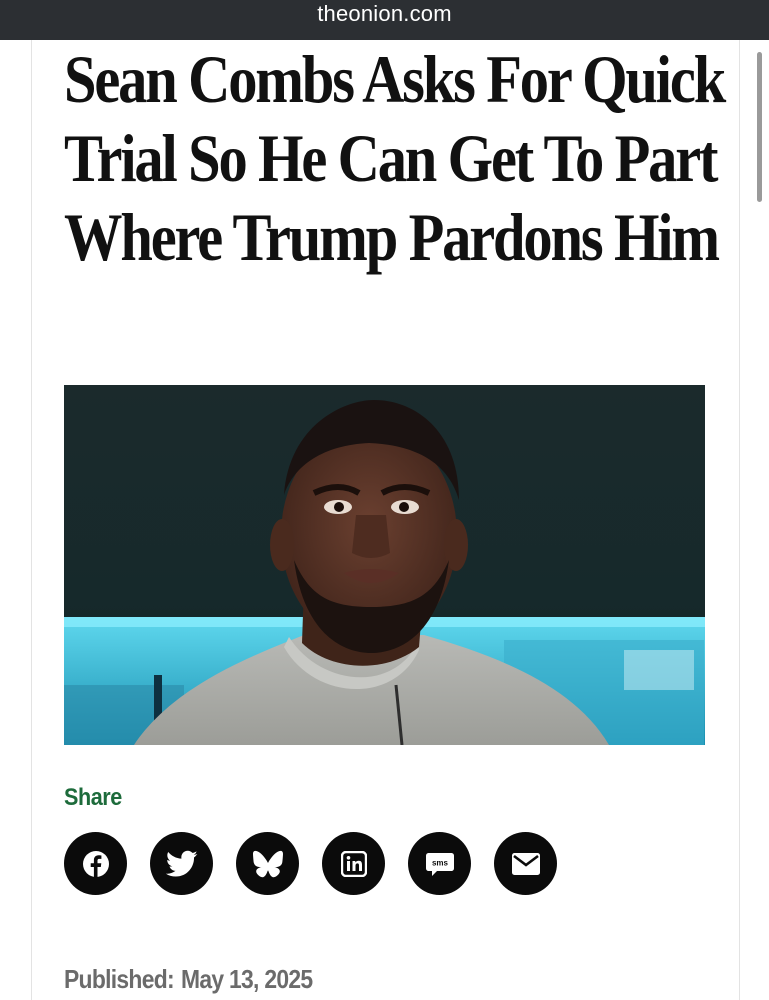  I want to click on linkedin-icon, so click(353, 863).